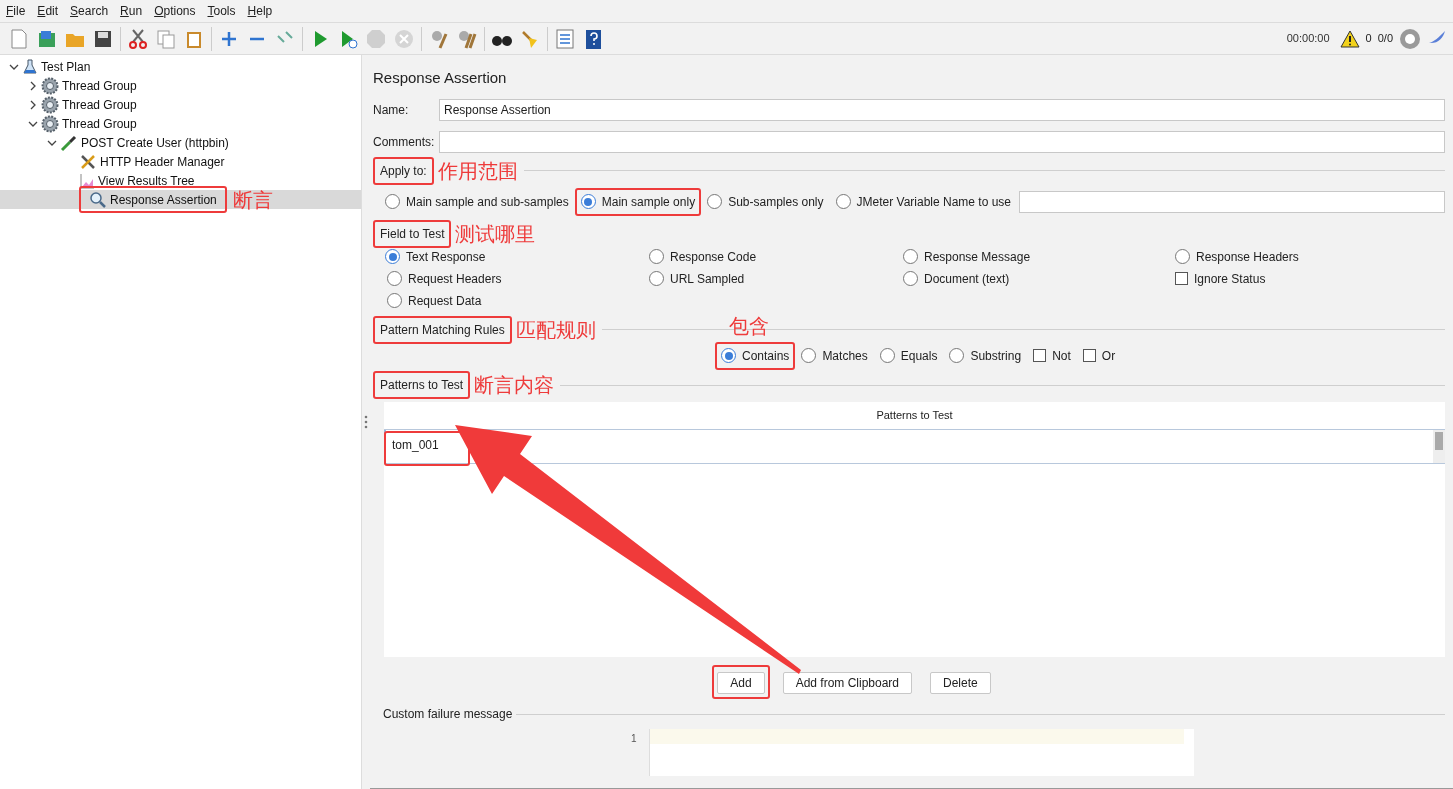 The image size is (1453, 789). What do you see at coordinates (1439, 446) in the screenshot?
I see `scrollbar` at bounding box center [1439, 446].